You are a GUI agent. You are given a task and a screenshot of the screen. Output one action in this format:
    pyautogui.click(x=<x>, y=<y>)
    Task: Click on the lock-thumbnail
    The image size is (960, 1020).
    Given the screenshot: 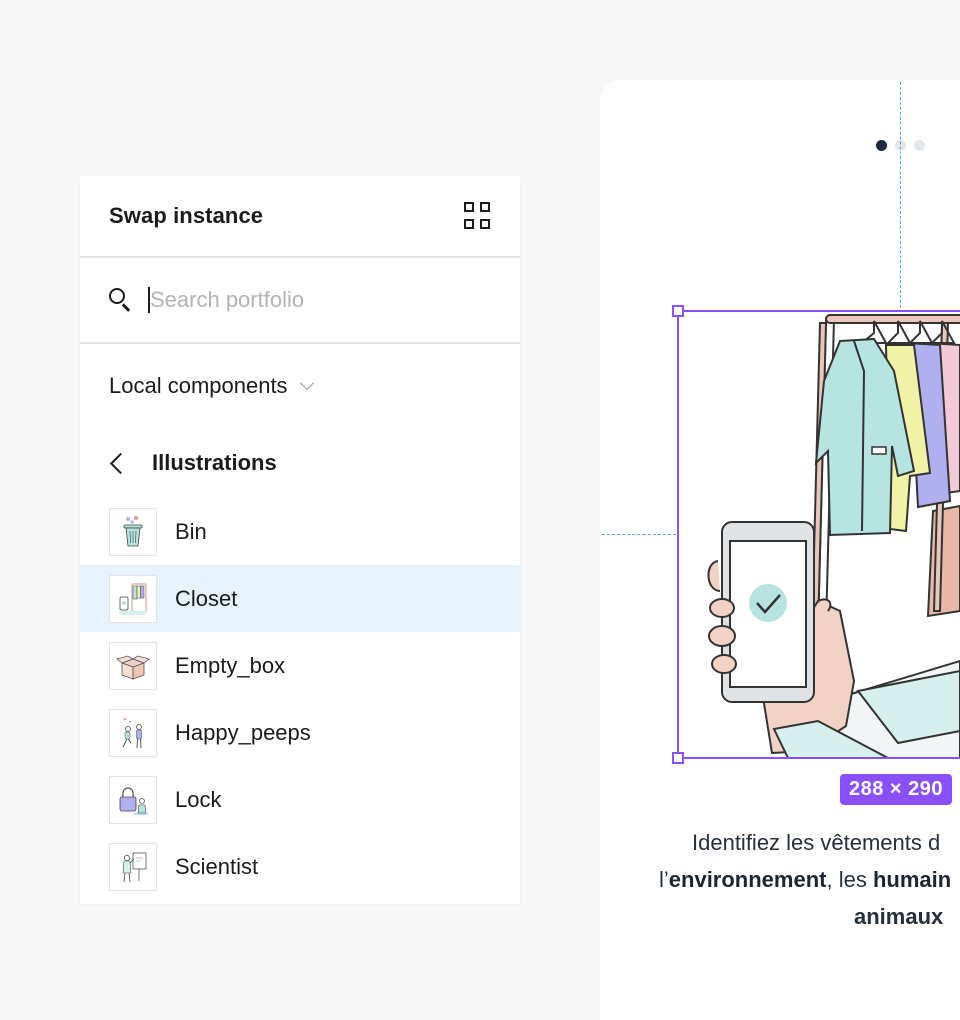 What is the action you would take?
    pyautogui.click(x=133, y=799)
    